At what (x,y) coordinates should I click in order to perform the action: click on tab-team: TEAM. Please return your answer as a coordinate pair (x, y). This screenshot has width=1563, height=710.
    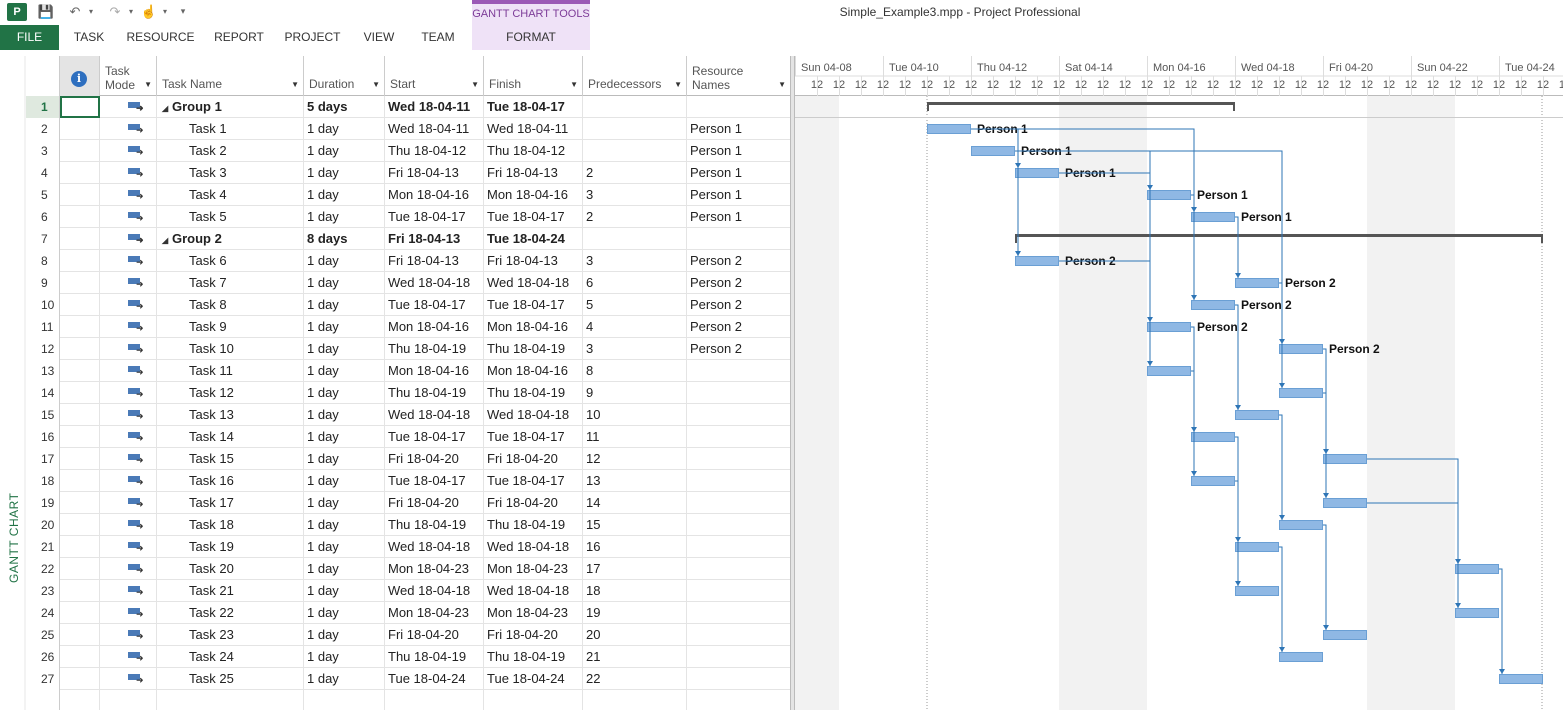
    Looking at the image, I should click on (438, 37).